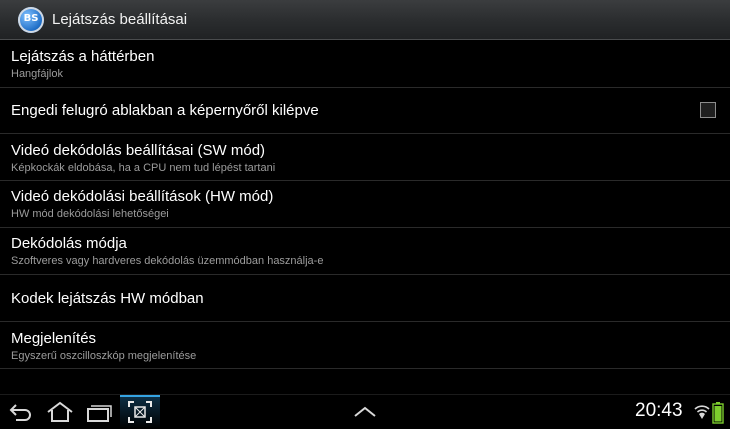 The image size is (730, 429). I want to click on setting-subtitle: Hangfájlok, so click(37, 74).